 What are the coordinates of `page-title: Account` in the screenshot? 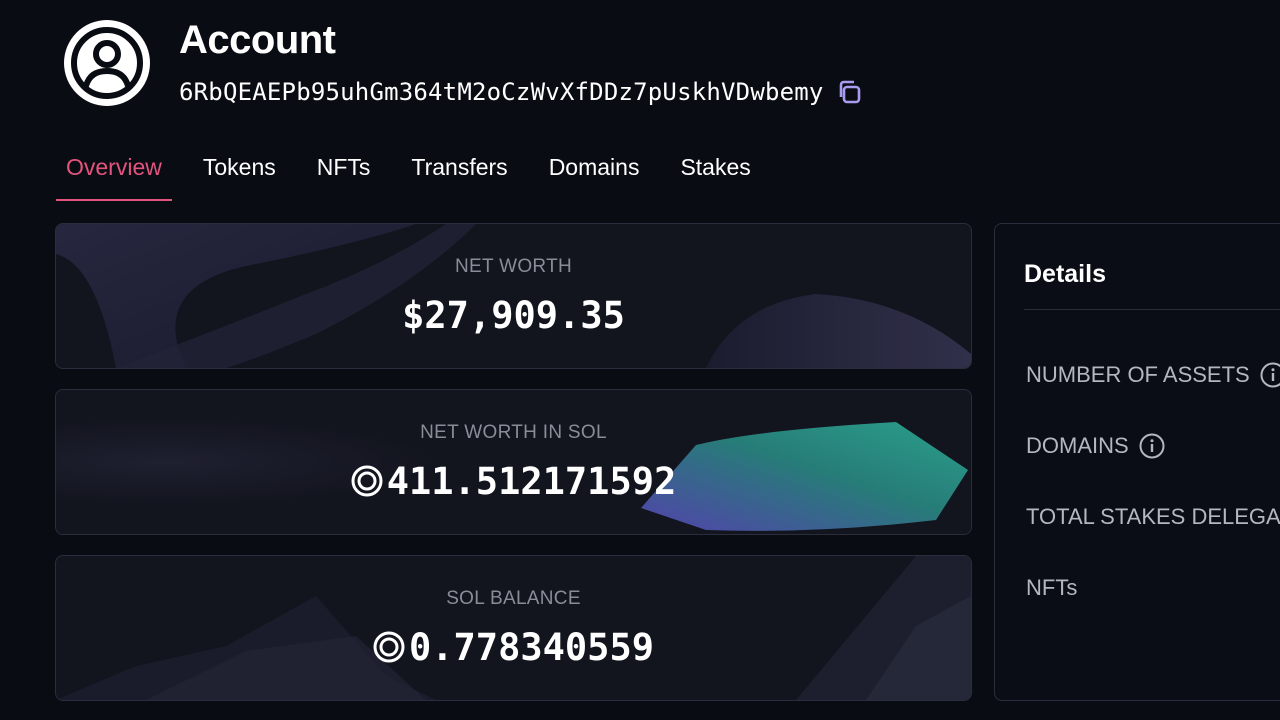 It's located at (257, 40).